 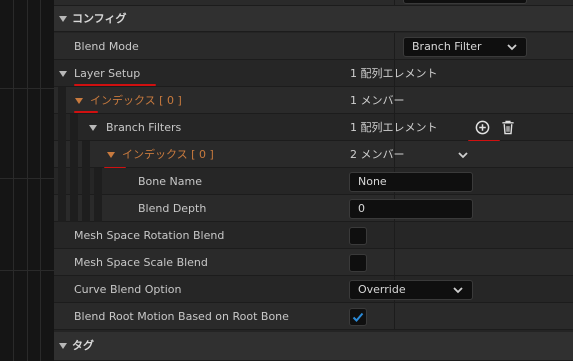 I want to click on mesh-space-scale-checkbox, so click(x=358, y=263).